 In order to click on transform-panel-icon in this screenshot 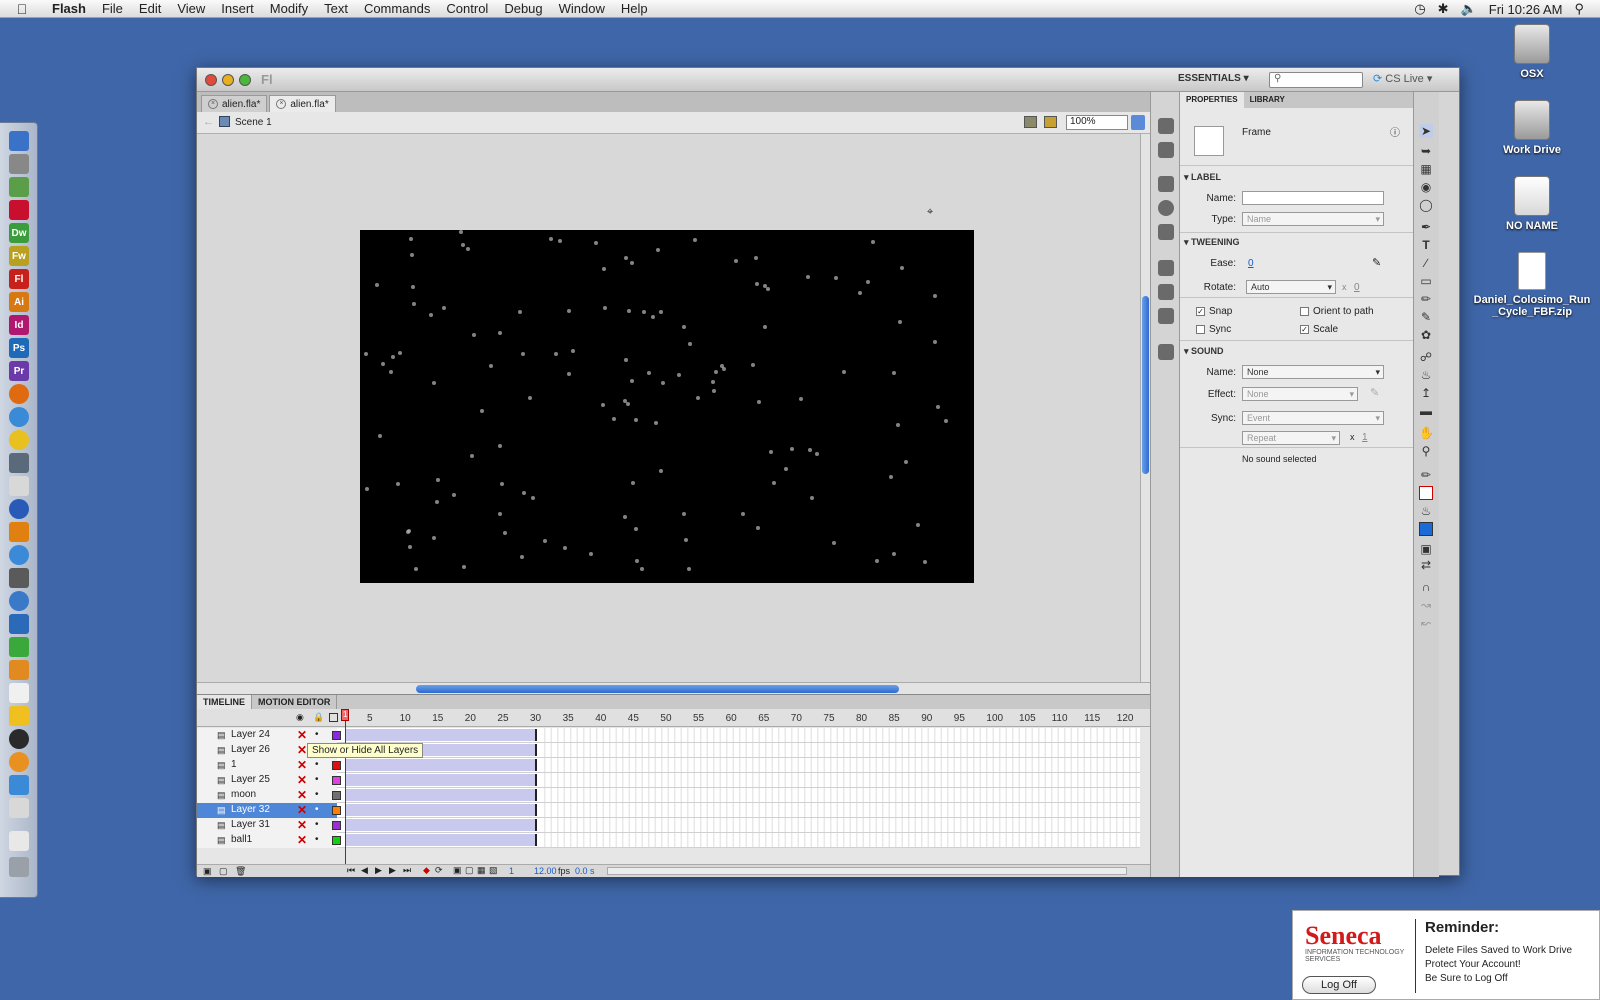, I will do `click(1166, 232)`.